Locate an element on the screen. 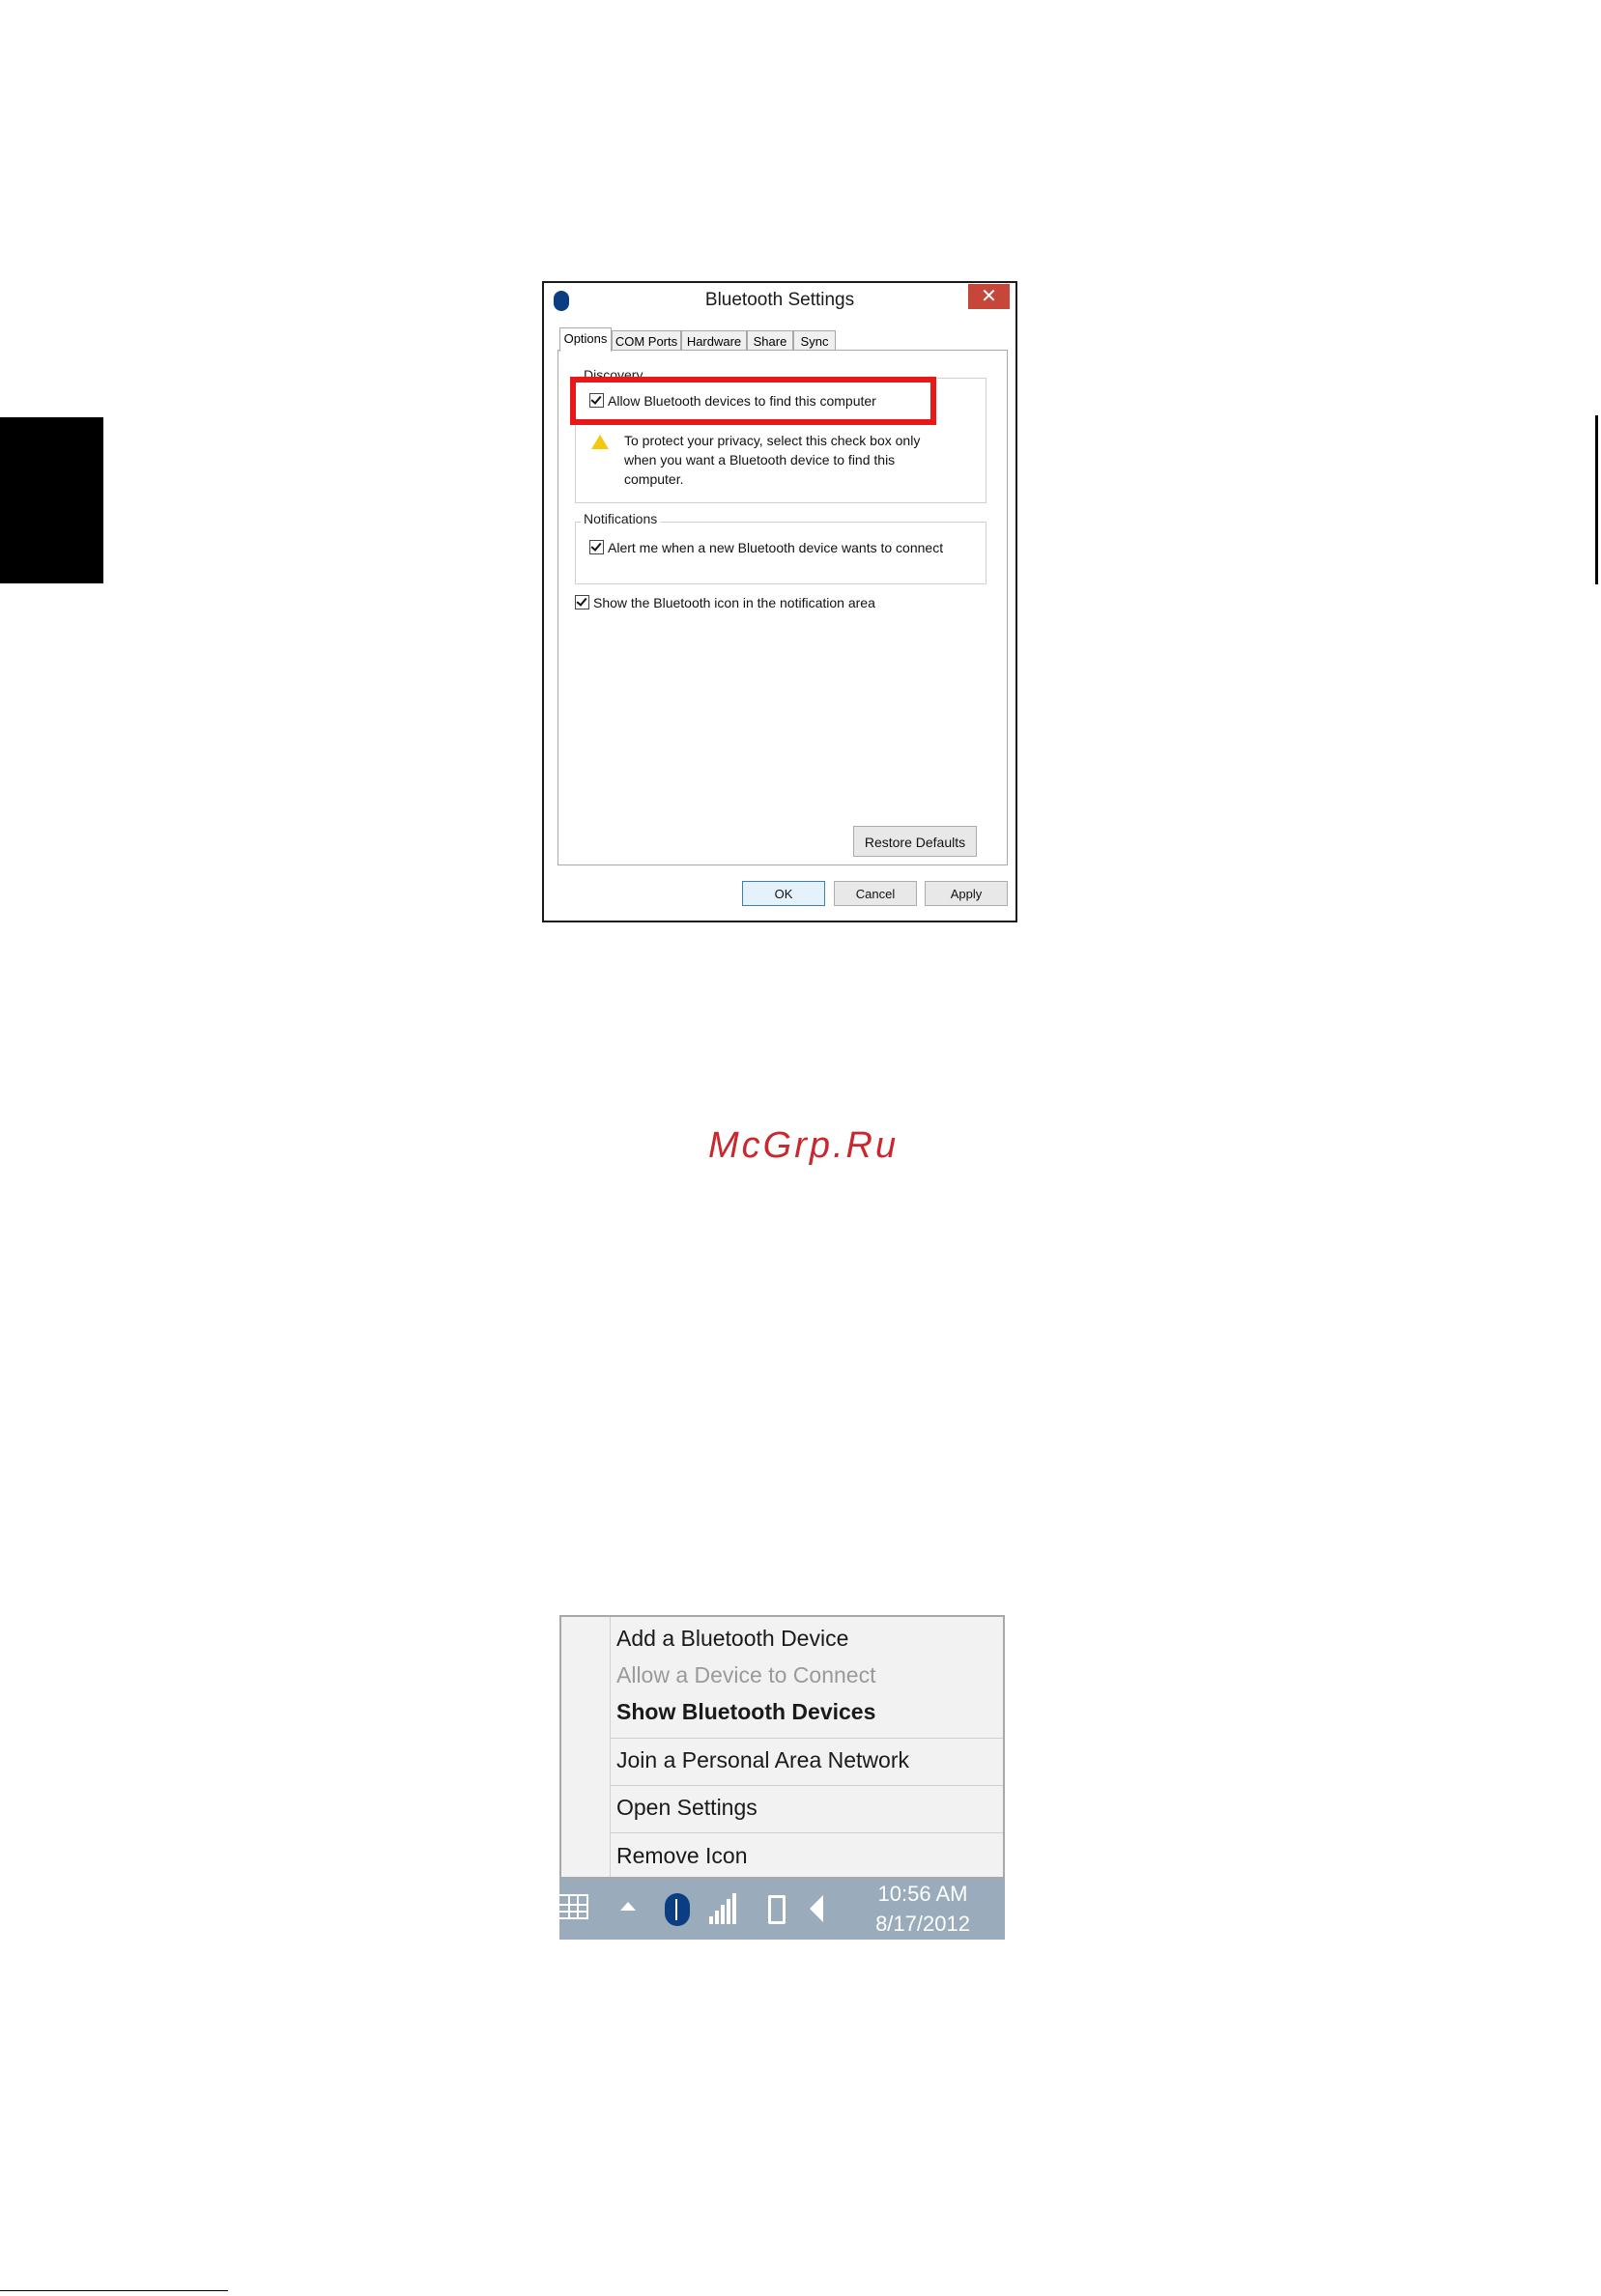  menu-item-join-pan: Join a Personal Area Network is located at coordinates (762, 1760).